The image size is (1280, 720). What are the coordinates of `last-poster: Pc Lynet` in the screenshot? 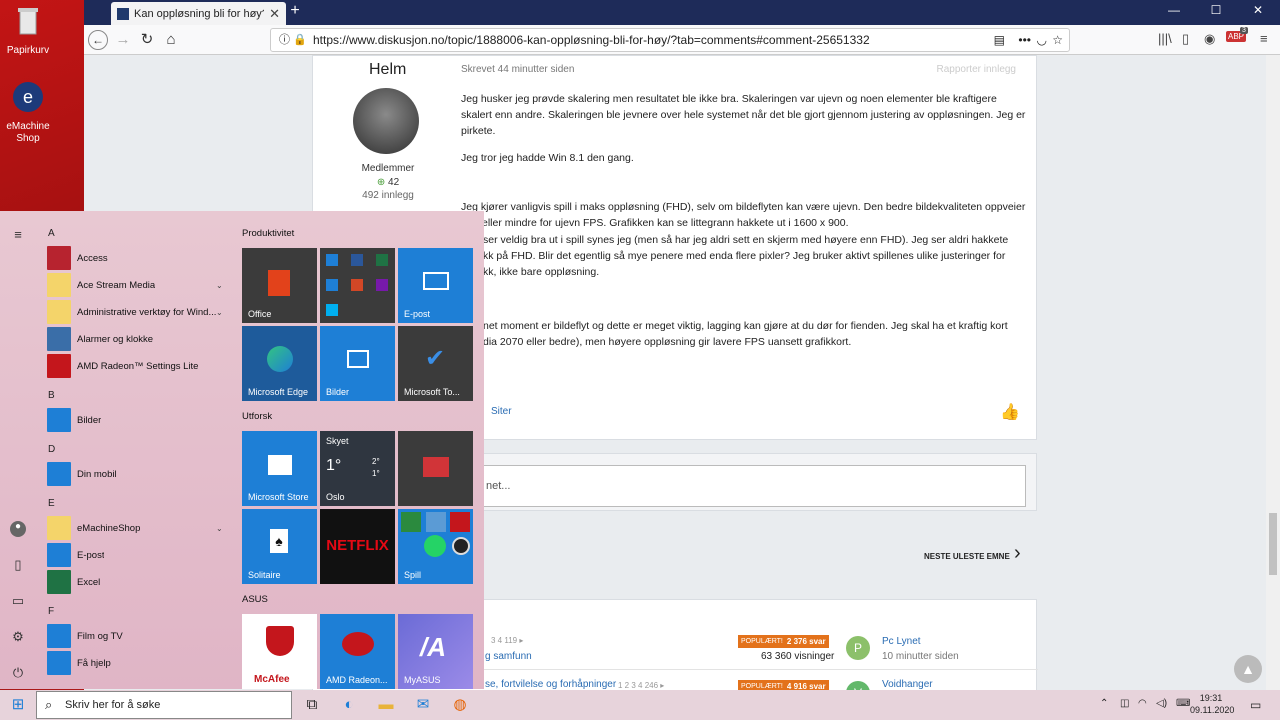 It's located at (901, 641).